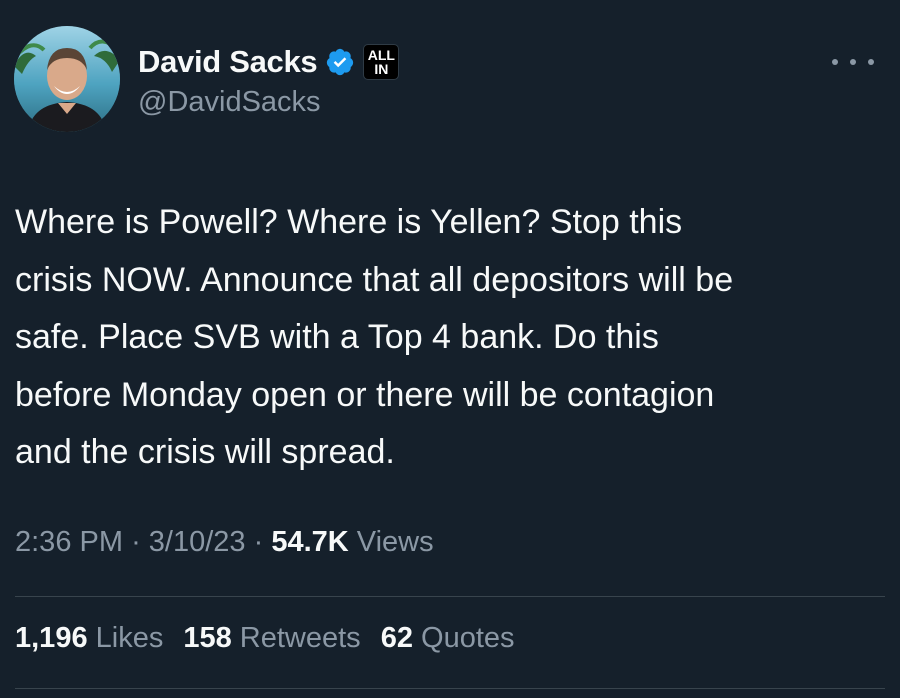 The image size is (900, 698). Describe the element at coordinates (300, 638) in the screenshot. I see `retweets-label: Retweets` at that location.